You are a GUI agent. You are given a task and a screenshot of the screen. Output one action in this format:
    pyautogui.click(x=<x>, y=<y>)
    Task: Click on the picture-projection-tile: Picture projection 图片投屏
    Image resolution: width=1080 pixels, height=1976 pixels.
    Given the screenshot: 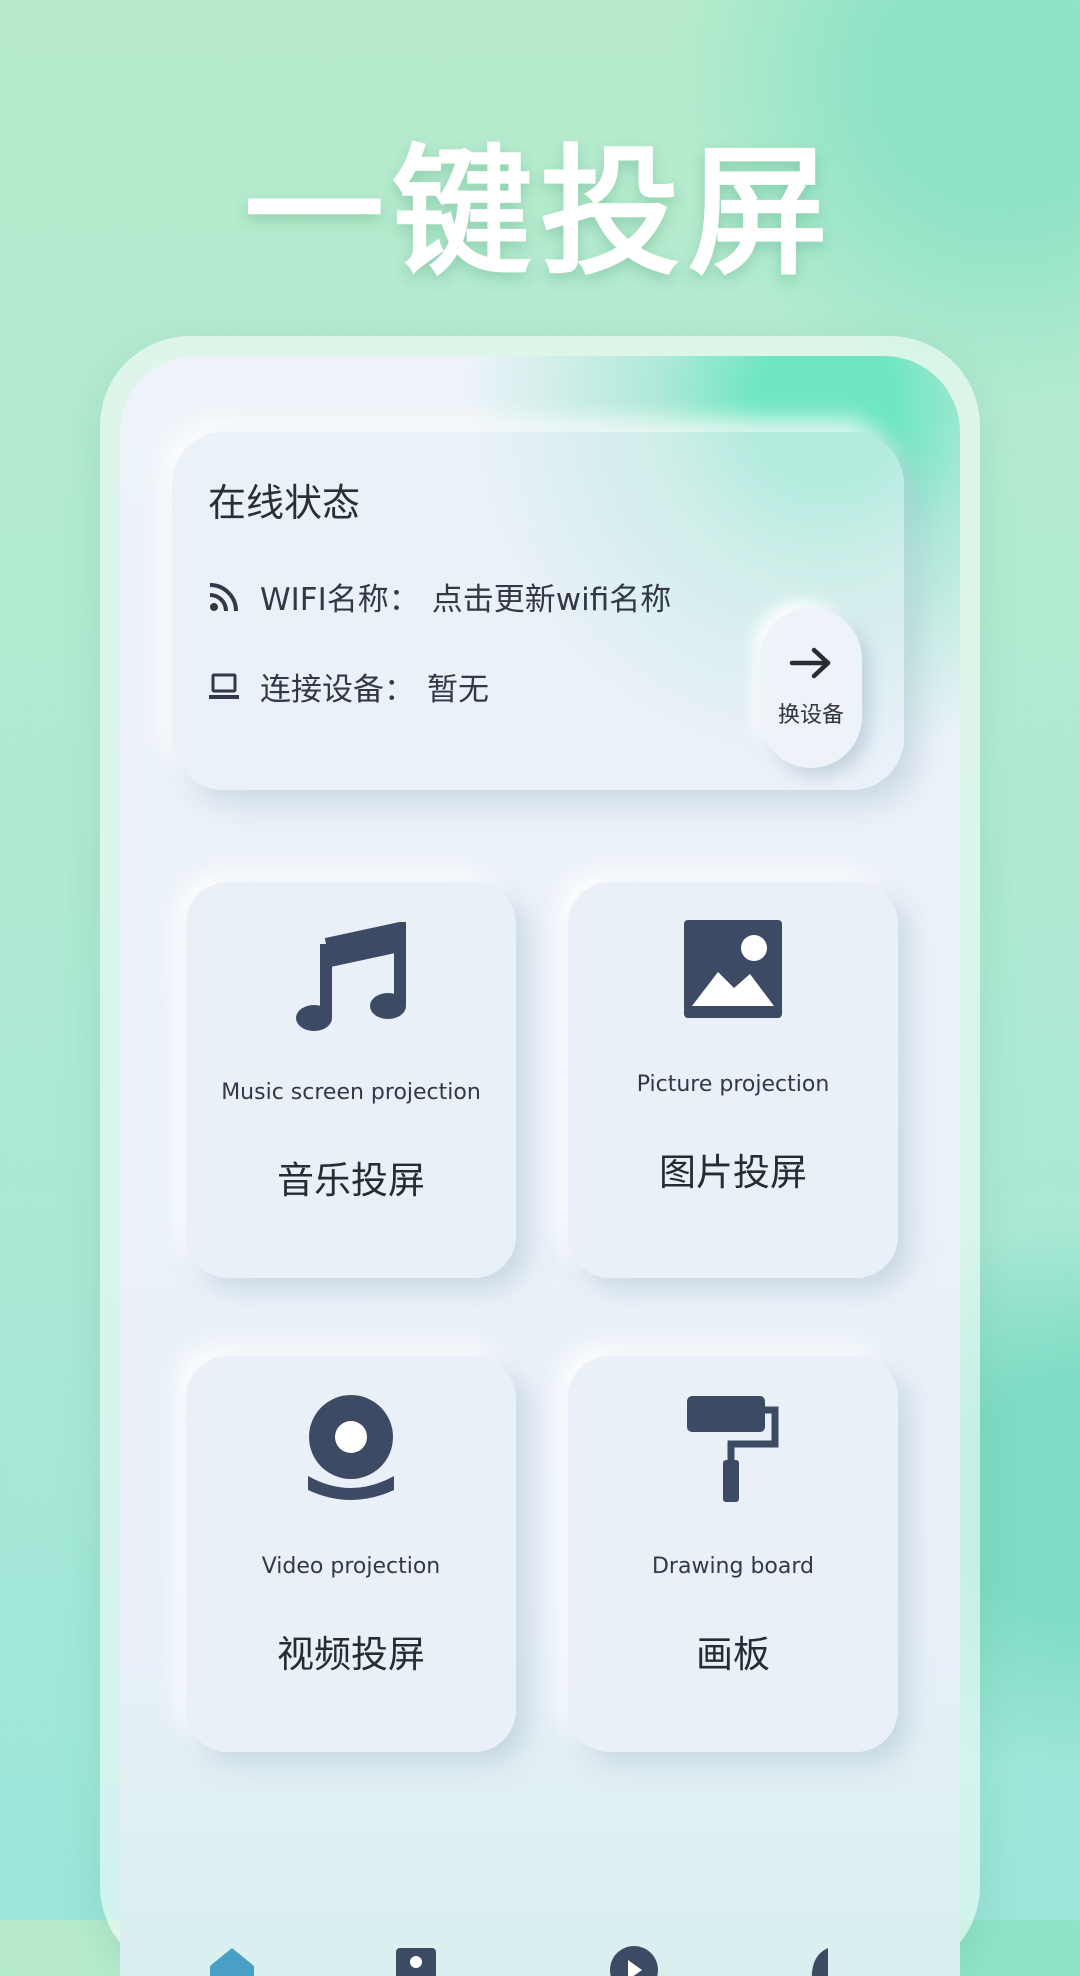 What is the action you would take?
    pyautogui.click(x=733, y=1080)
    